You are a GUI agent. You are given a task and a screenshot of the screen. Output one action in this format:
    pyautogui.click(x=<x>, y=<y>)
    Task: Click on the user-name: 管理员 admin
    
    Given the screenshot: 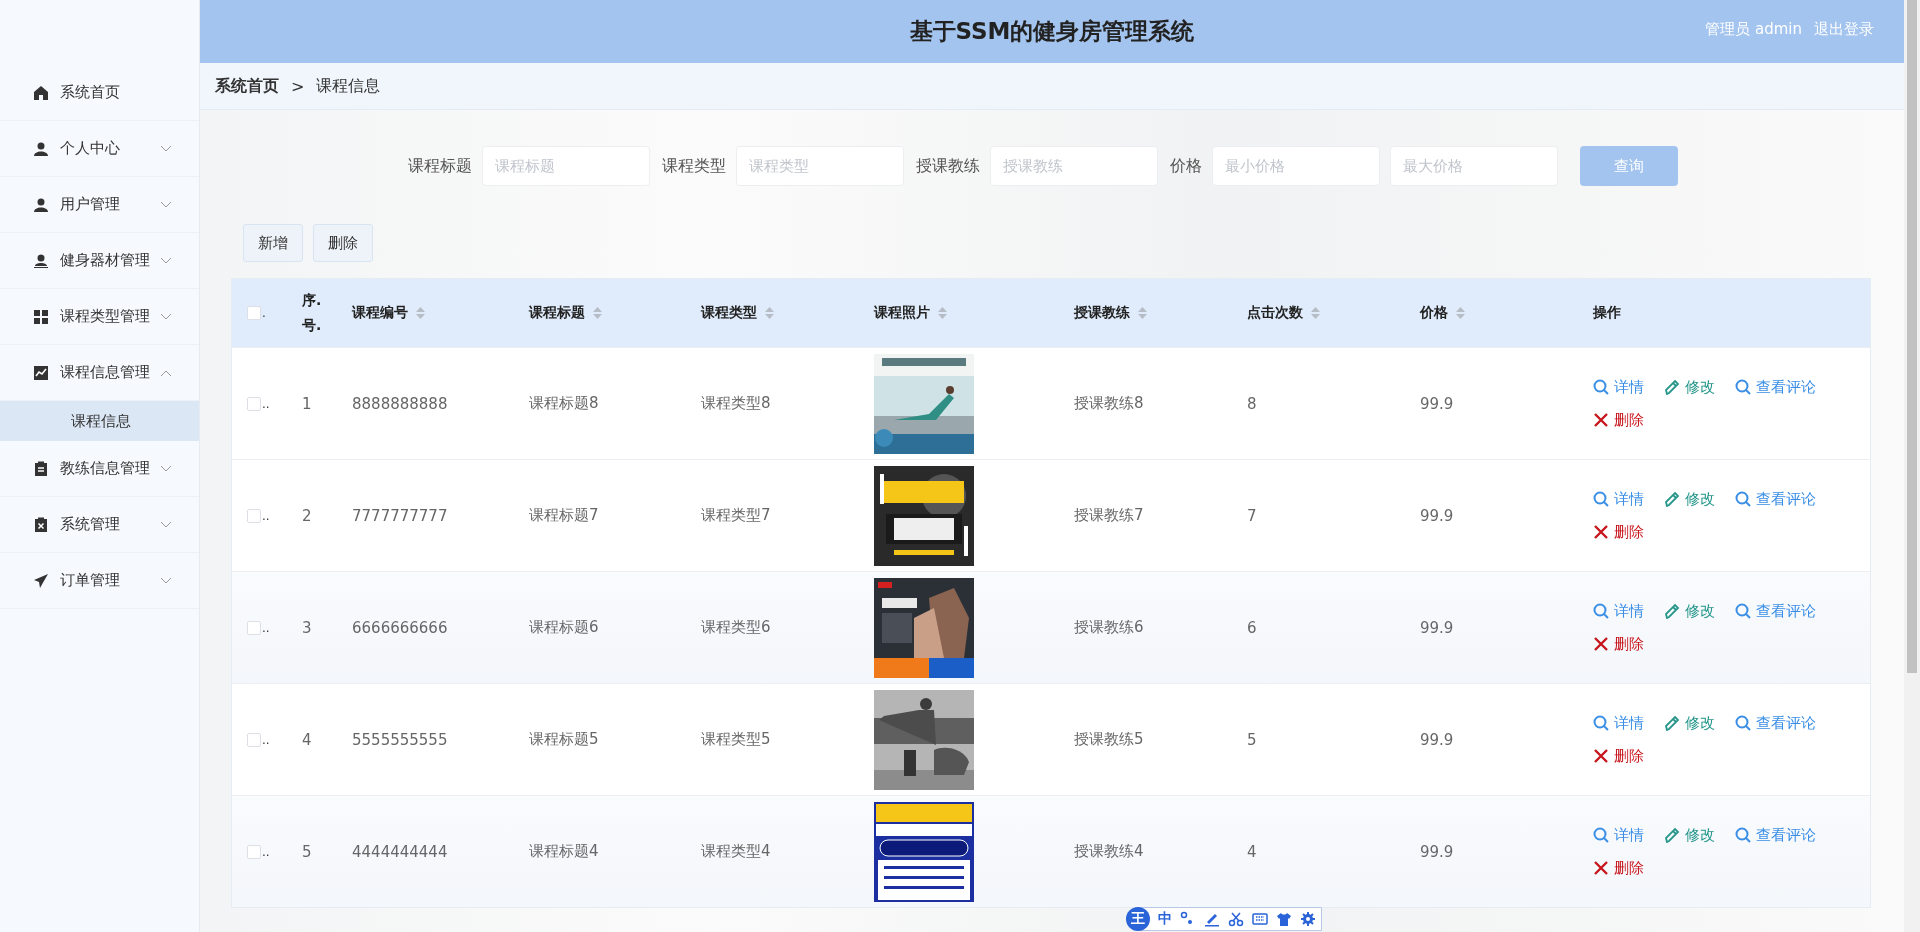 What is the action you would take?
    pyautogui.click(x=1753, y=29)
    